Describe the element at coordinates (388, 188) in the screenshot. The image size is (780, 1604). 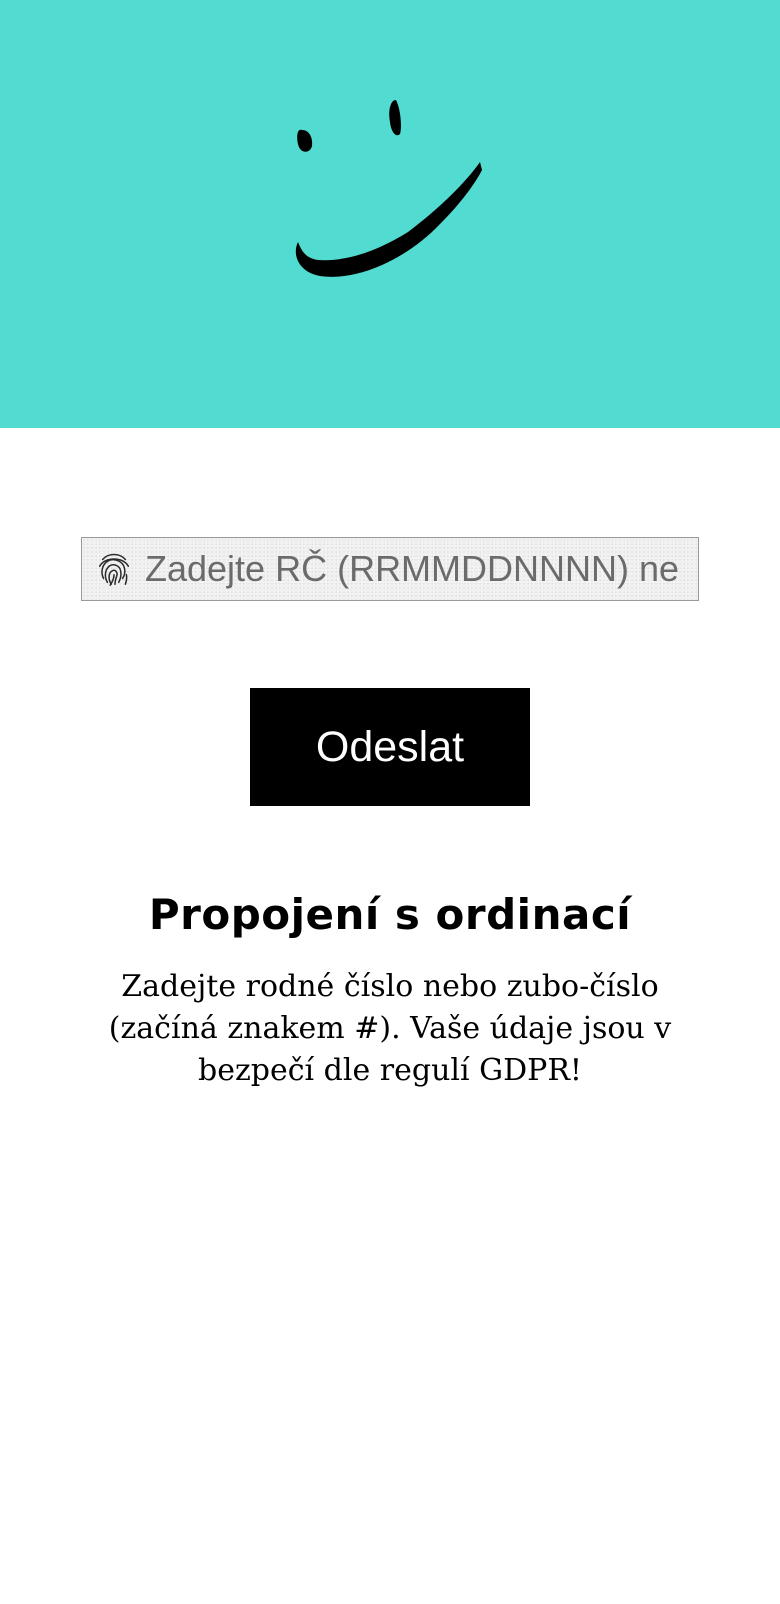
I see `smiley-face-icon` at that location.